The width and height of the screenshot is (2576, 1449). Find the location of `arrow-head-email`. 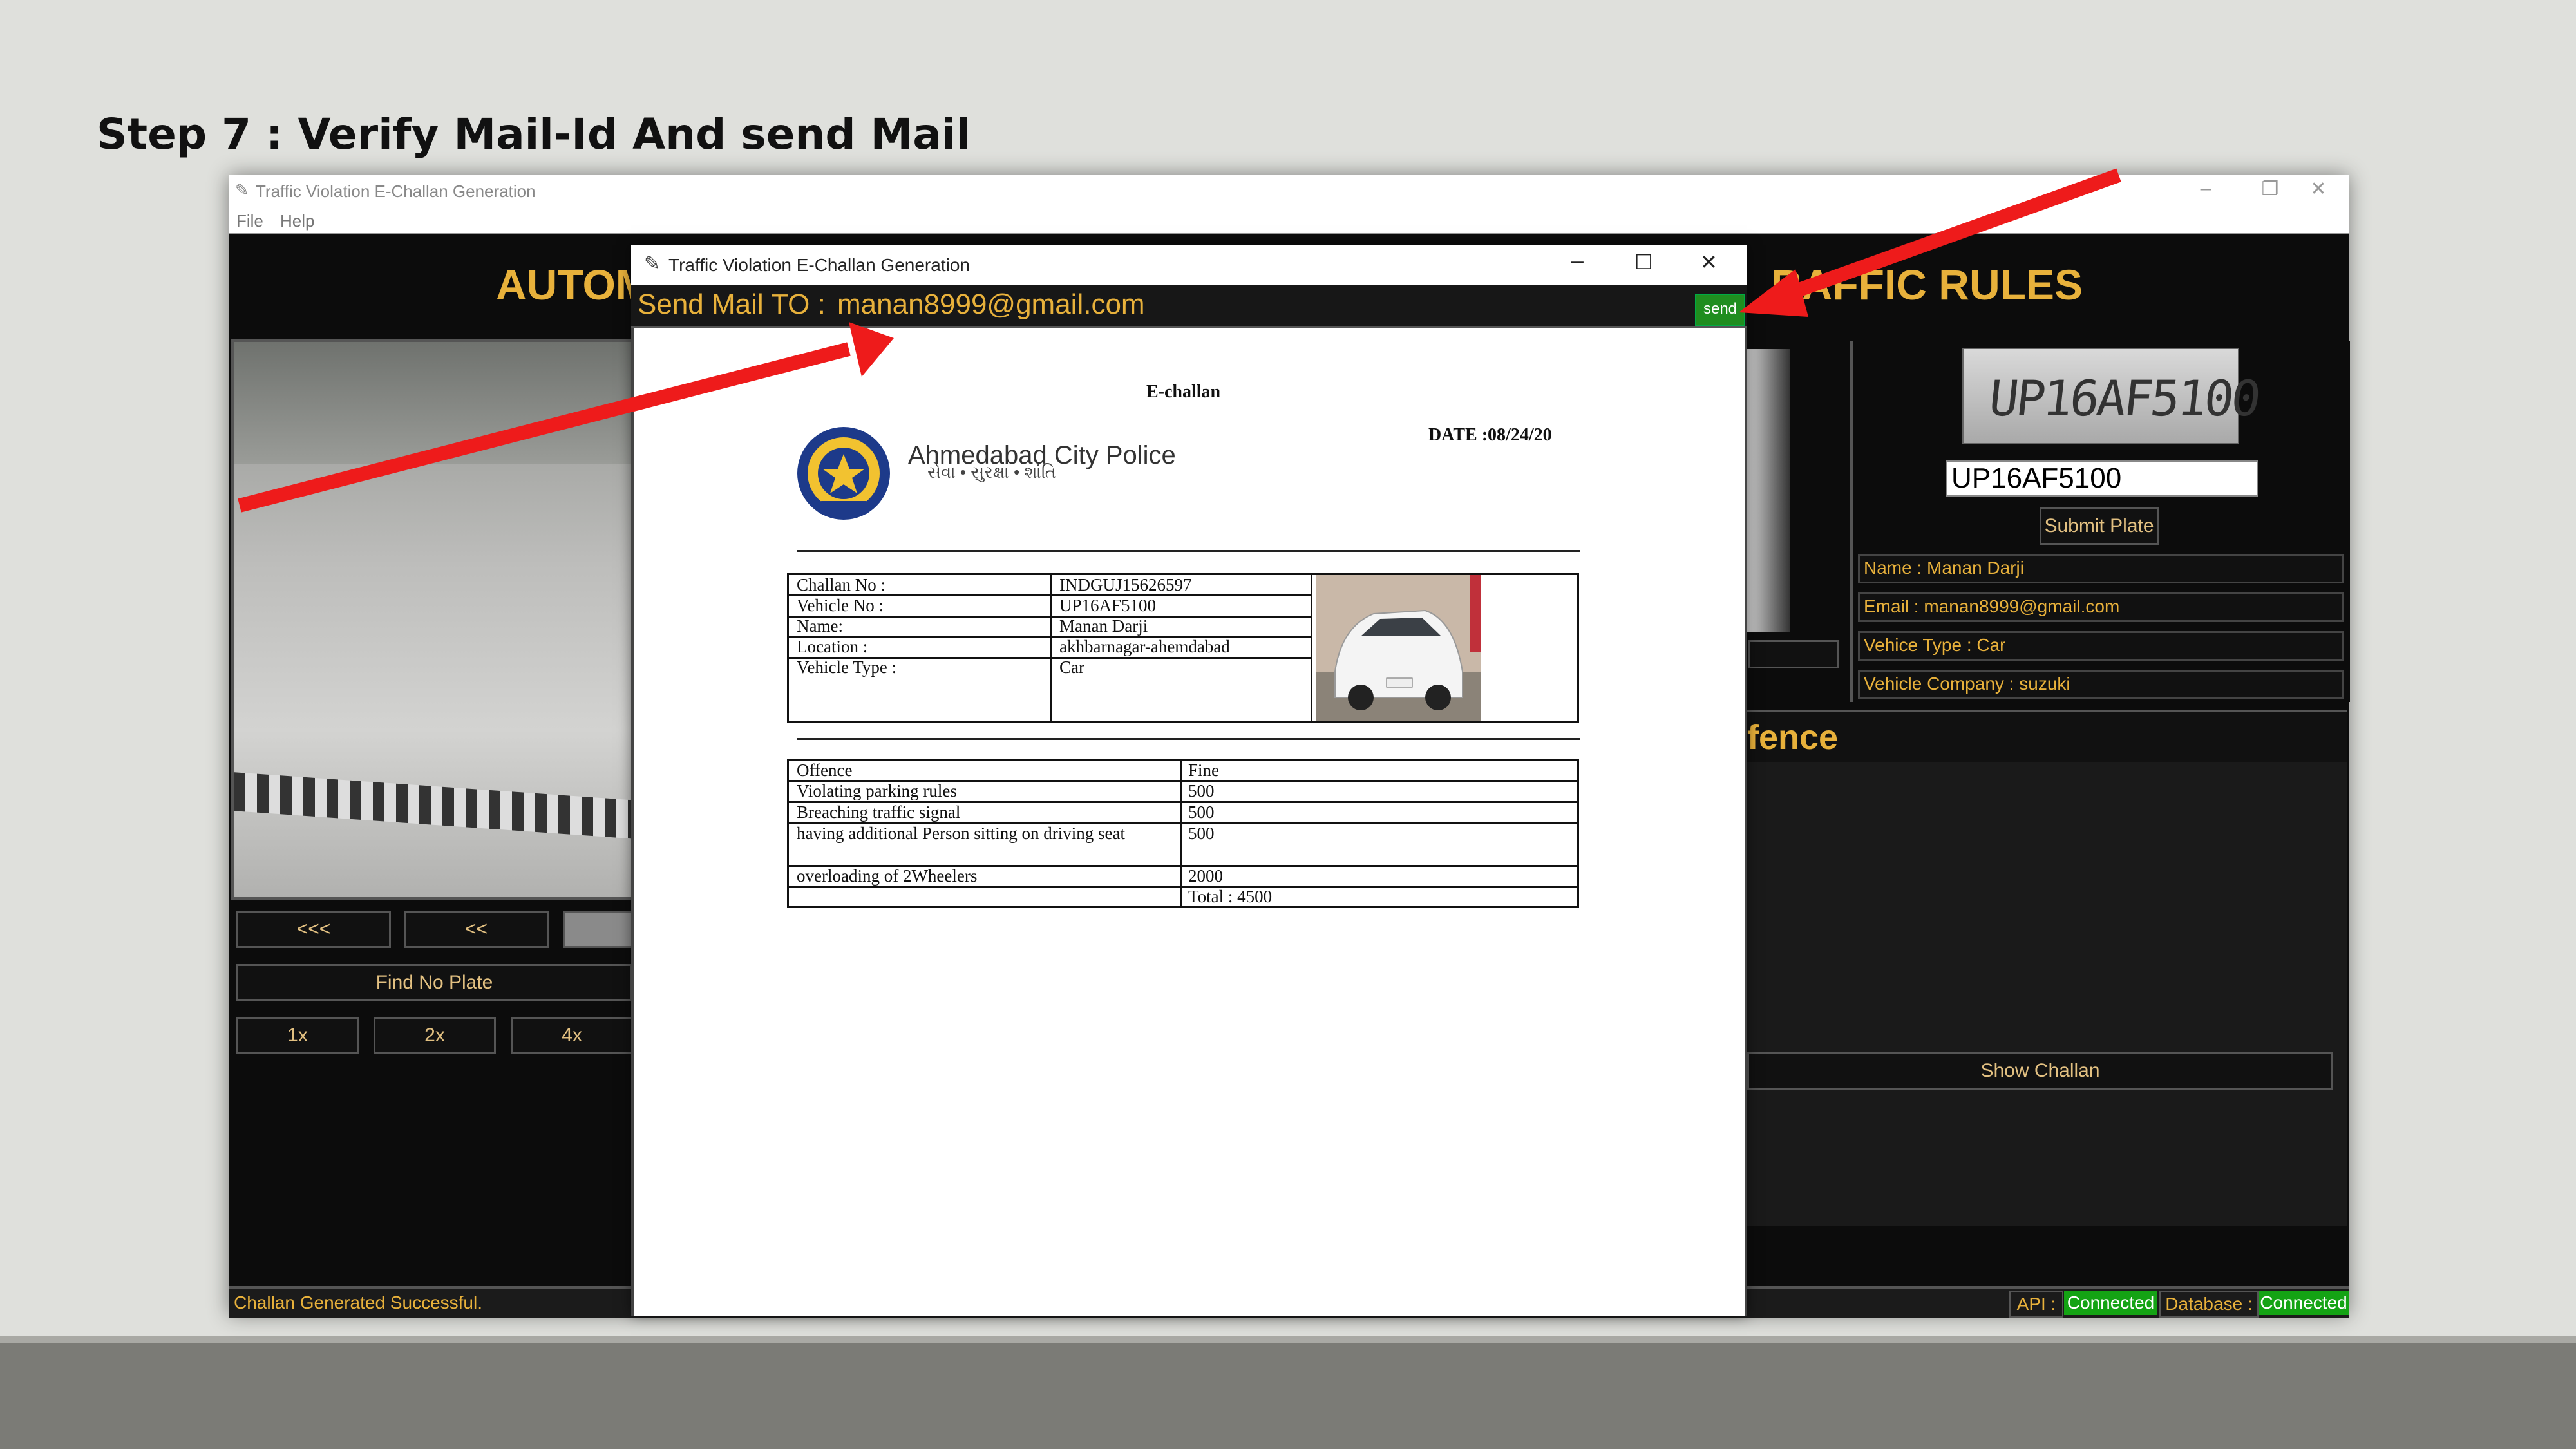

arrow-head-email is located at coordinates (872, 350).